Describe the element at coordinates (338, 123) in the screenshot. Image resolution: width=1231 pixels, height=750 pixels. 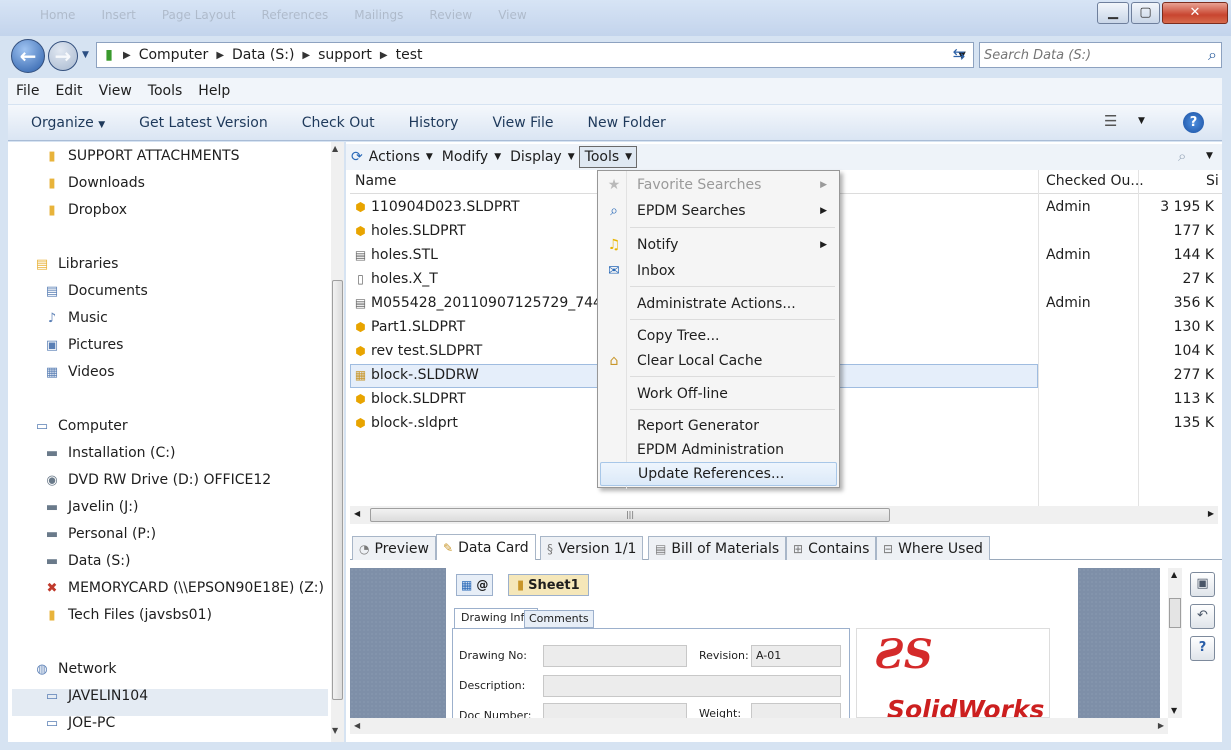
I see `check-out-button: Check Out` at that location.